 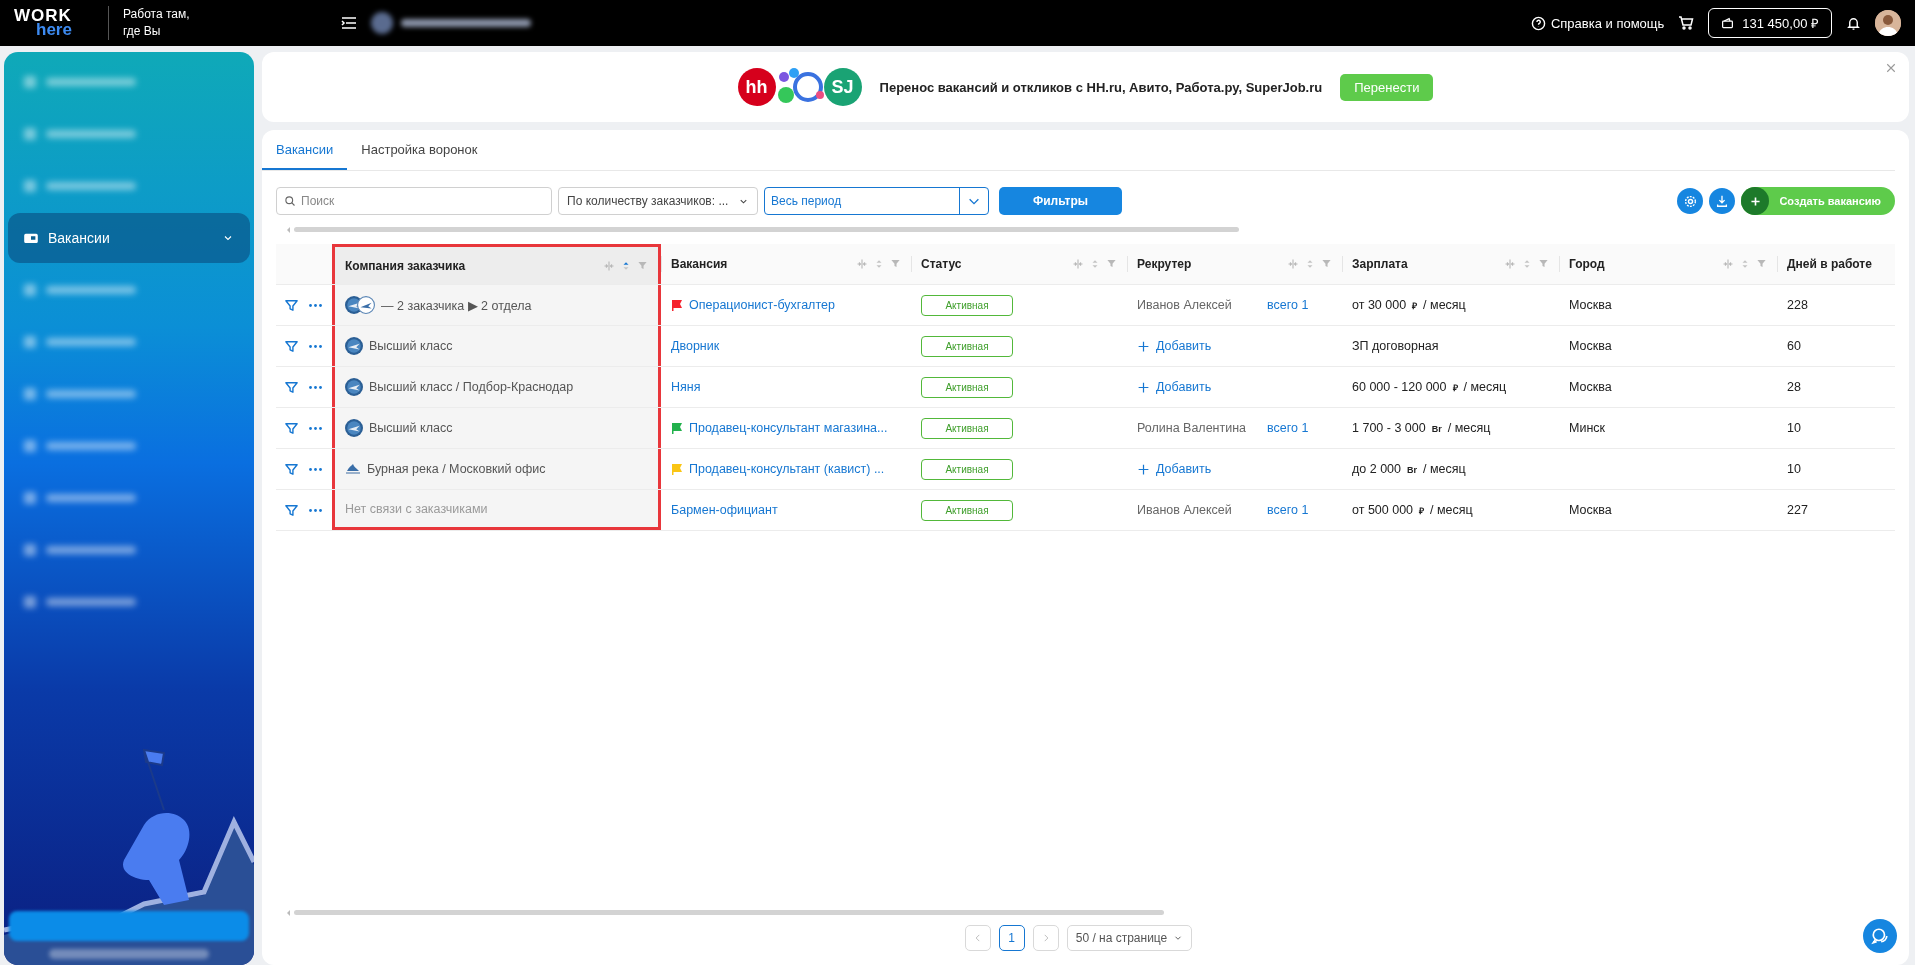 What do you see at coordinates (842, 87) in the screenshot?
I see `superjob-logo: SJ` at bounding box center [842, 87].